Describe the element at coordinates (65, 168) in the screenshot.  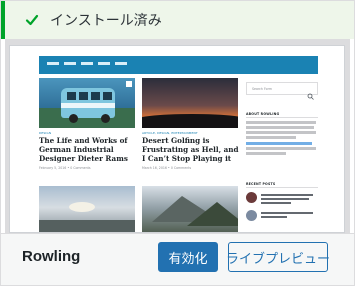
I see `post-meta: February 5, 2016 • 0 Comments` at that location.